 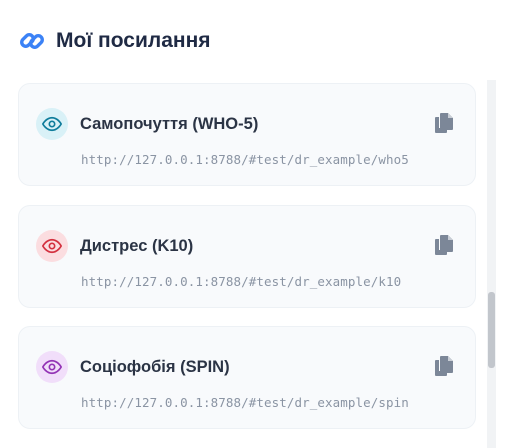 I want to click on link-title: Дистрес (K10), so click(x=137, y=246).